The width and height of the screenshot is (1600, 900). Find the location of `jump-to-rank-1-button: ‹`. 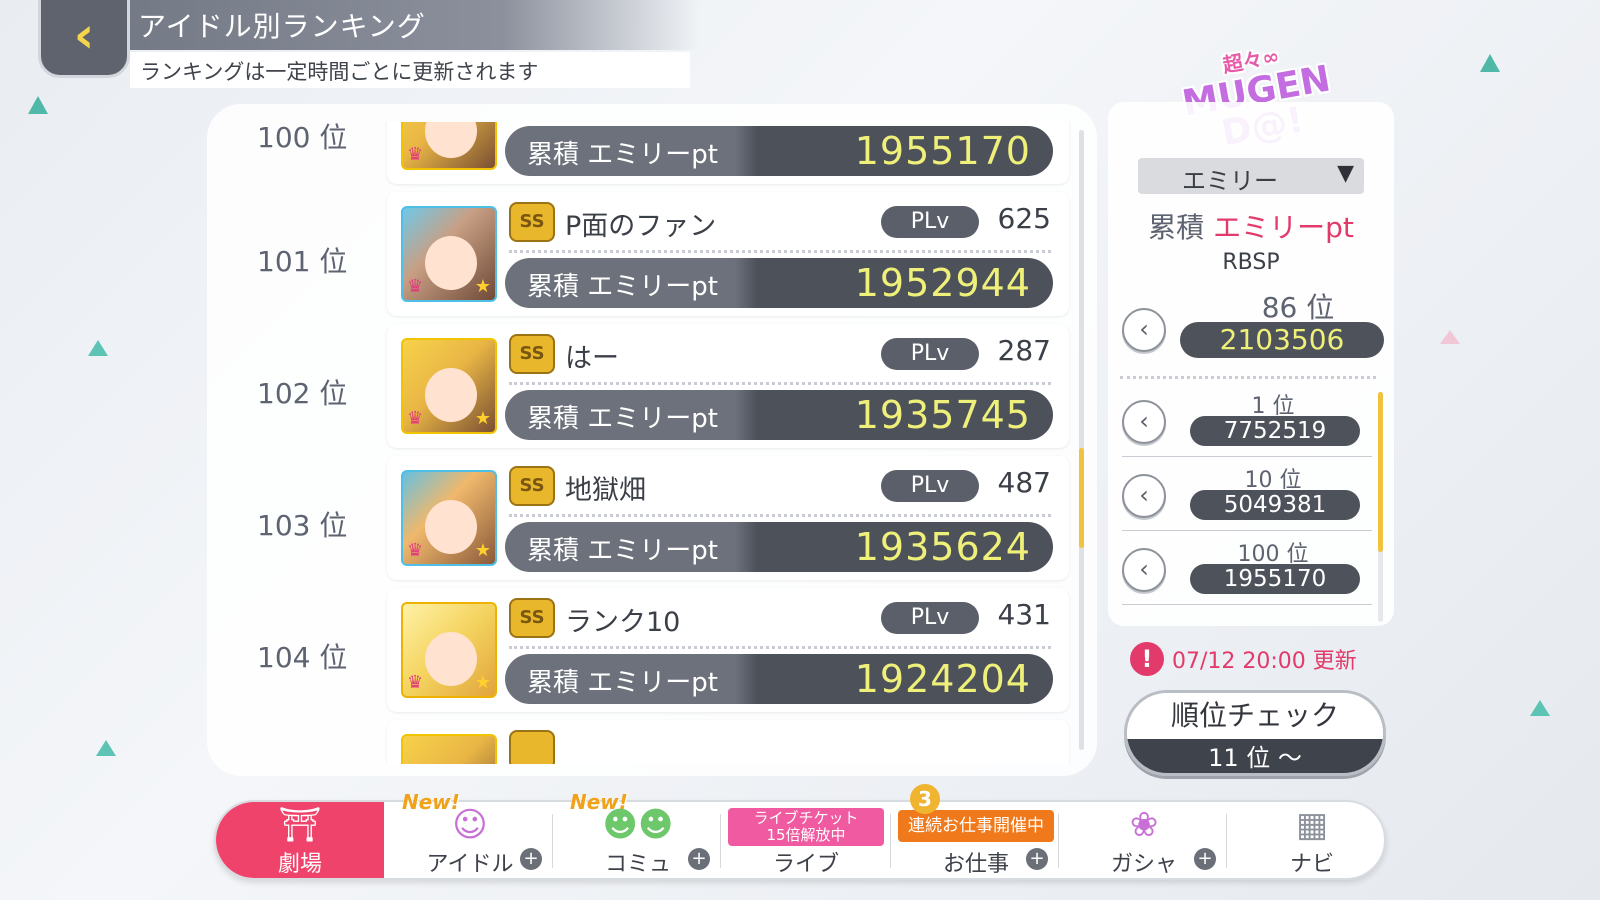

jump-to-rank-1-button: ‹ is located at coordinates (1144, 422).